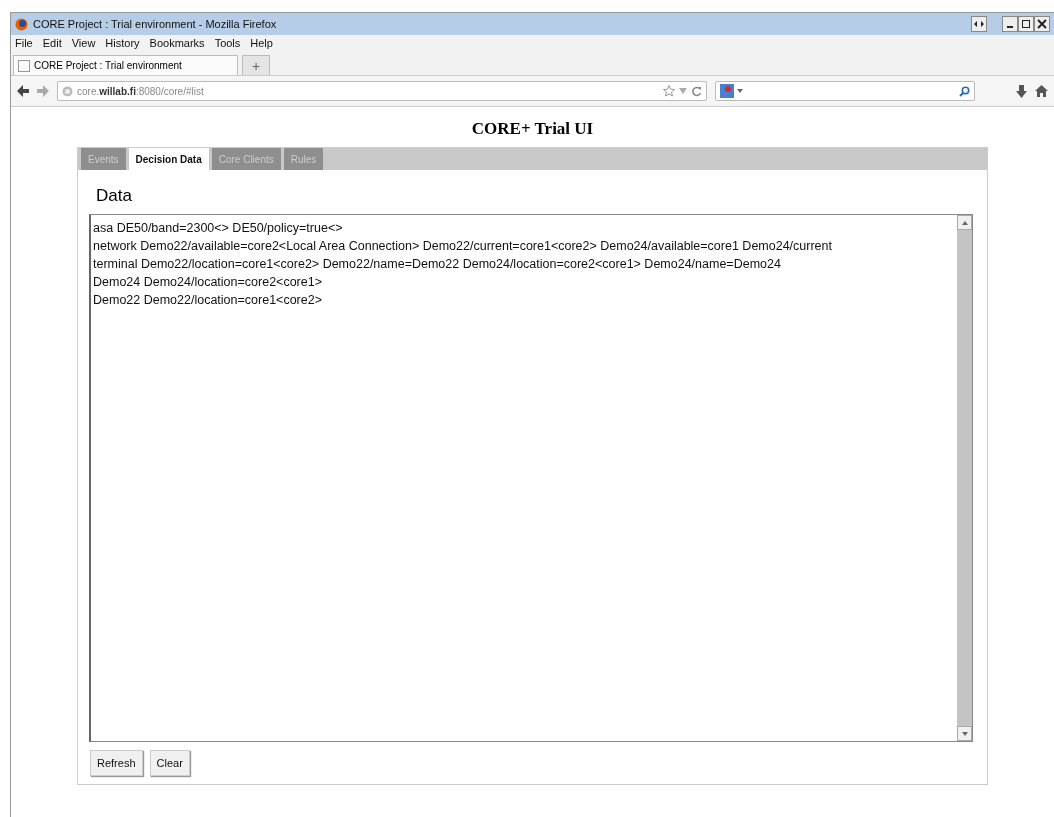 This screenshot has width=1054, height=817. I want to click on menu-item: Help, so click(261, 43).